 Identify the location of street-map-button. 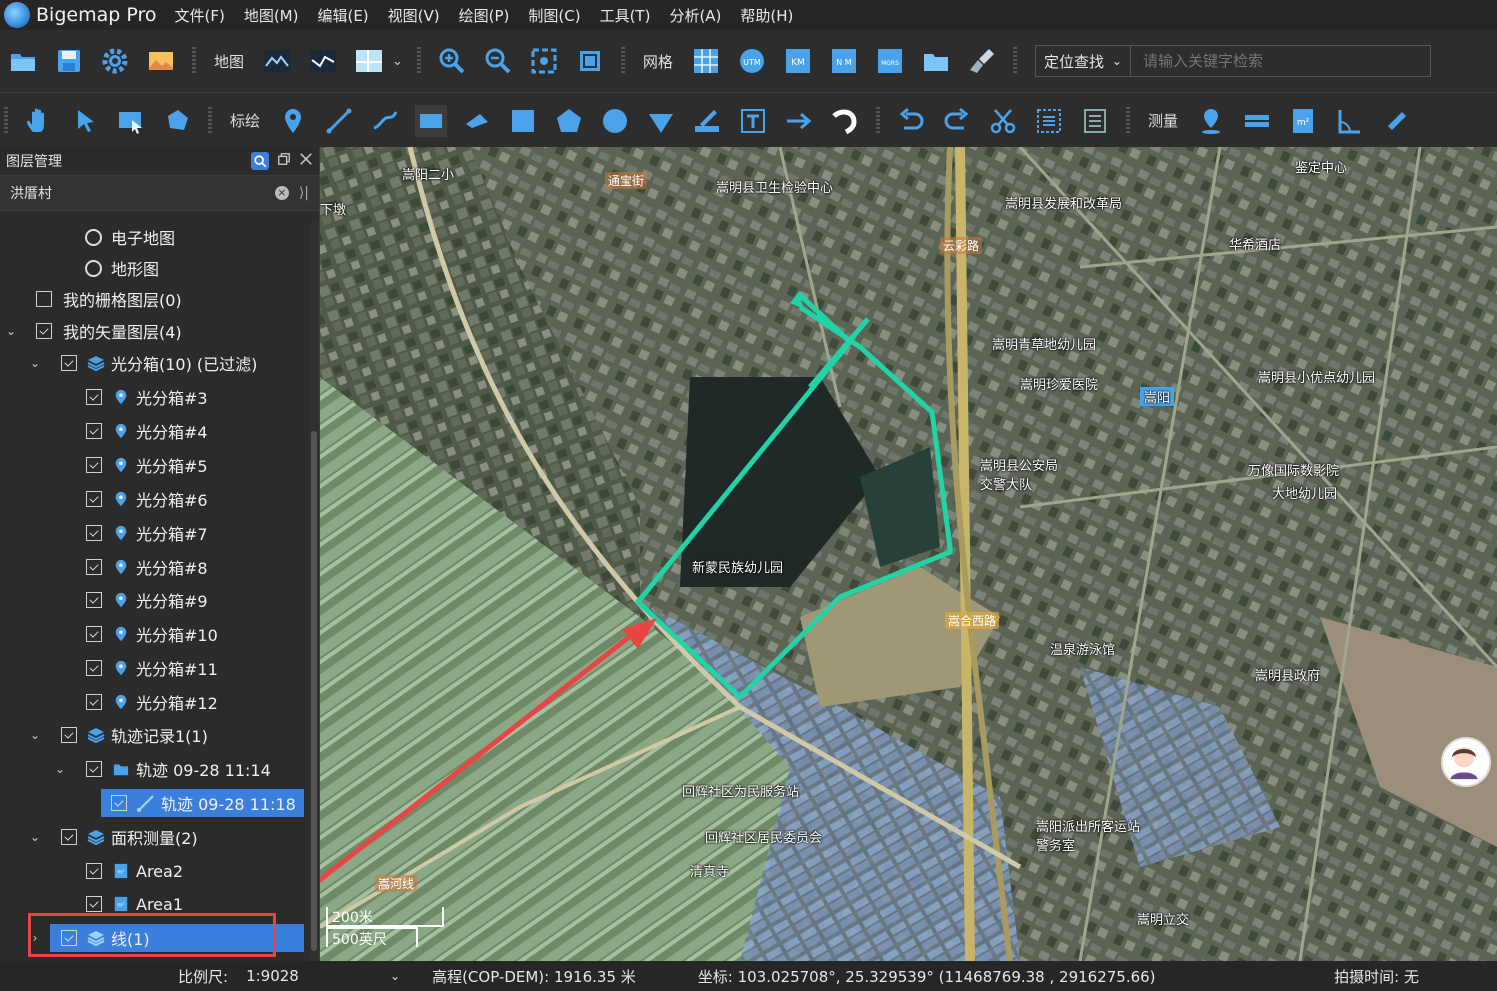
(369, 61).